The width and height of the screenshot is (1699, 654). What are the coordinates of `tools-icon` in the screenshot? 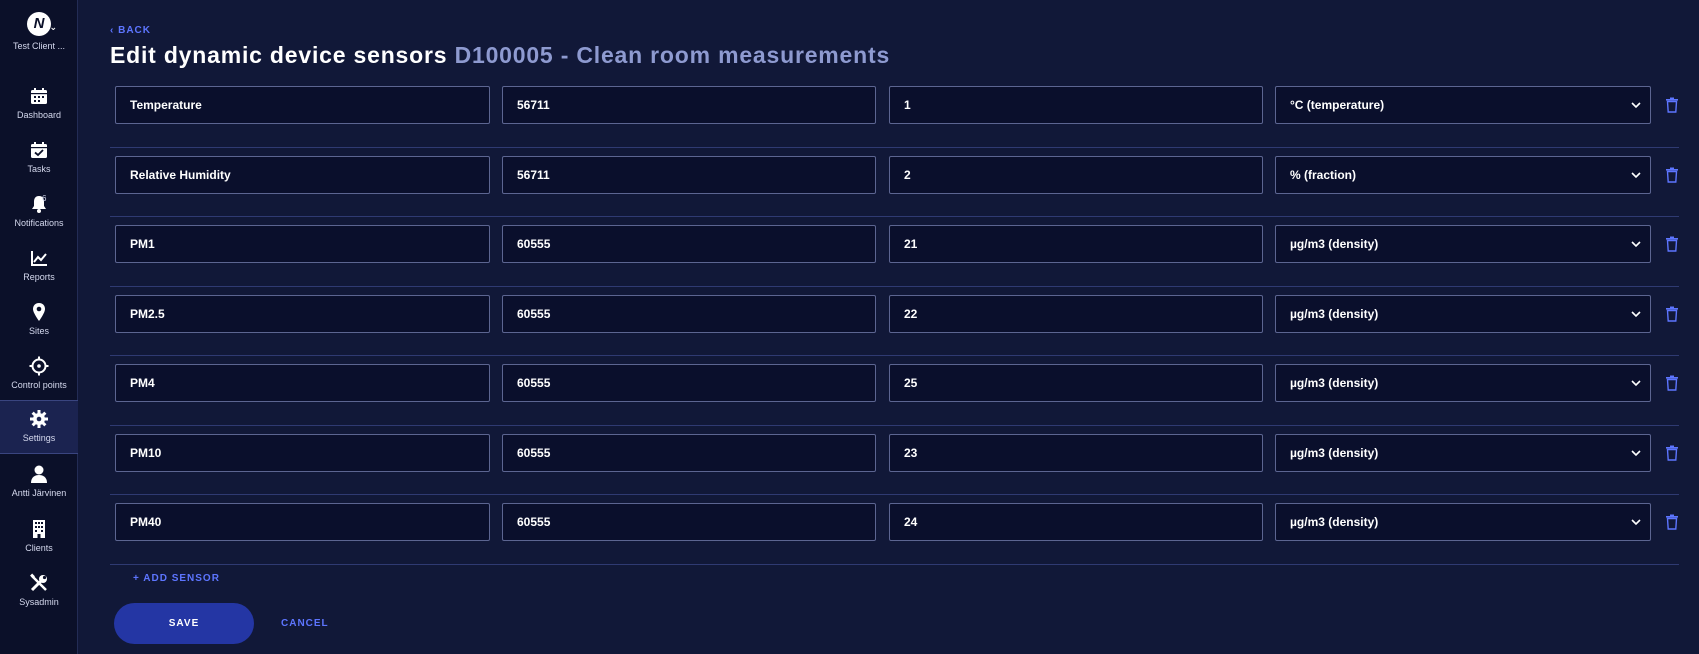 It's located at (38, 582).